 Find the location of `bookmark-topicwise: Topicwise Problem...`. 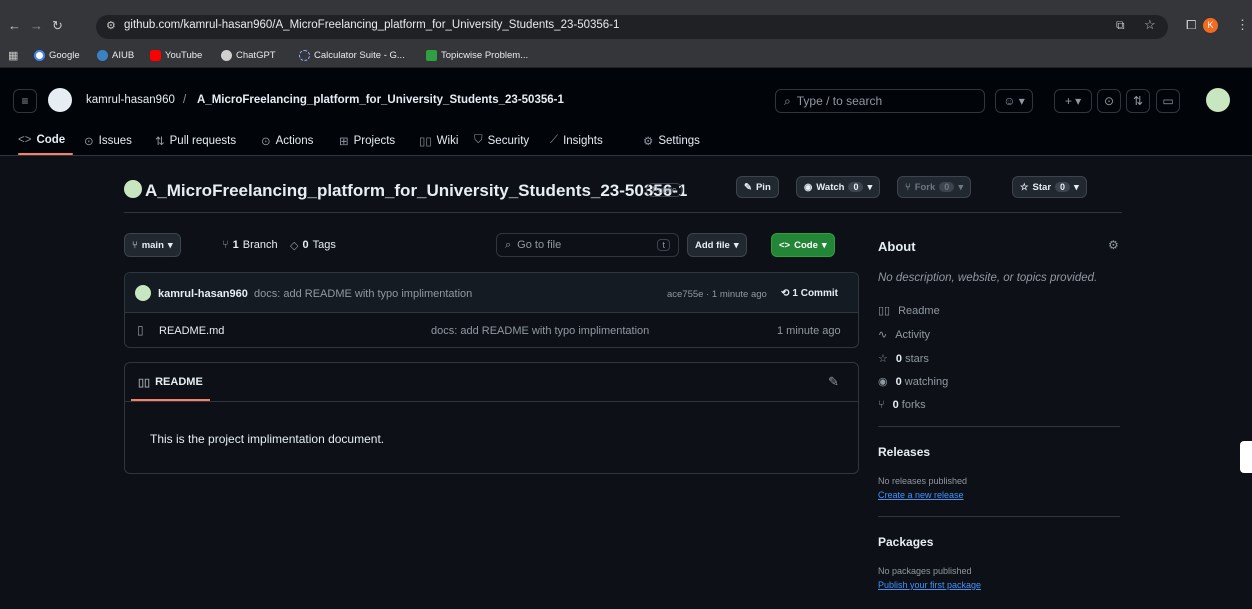

bookmark-topicwise: Topicwise Problem... is located at coordinates (477, 55).